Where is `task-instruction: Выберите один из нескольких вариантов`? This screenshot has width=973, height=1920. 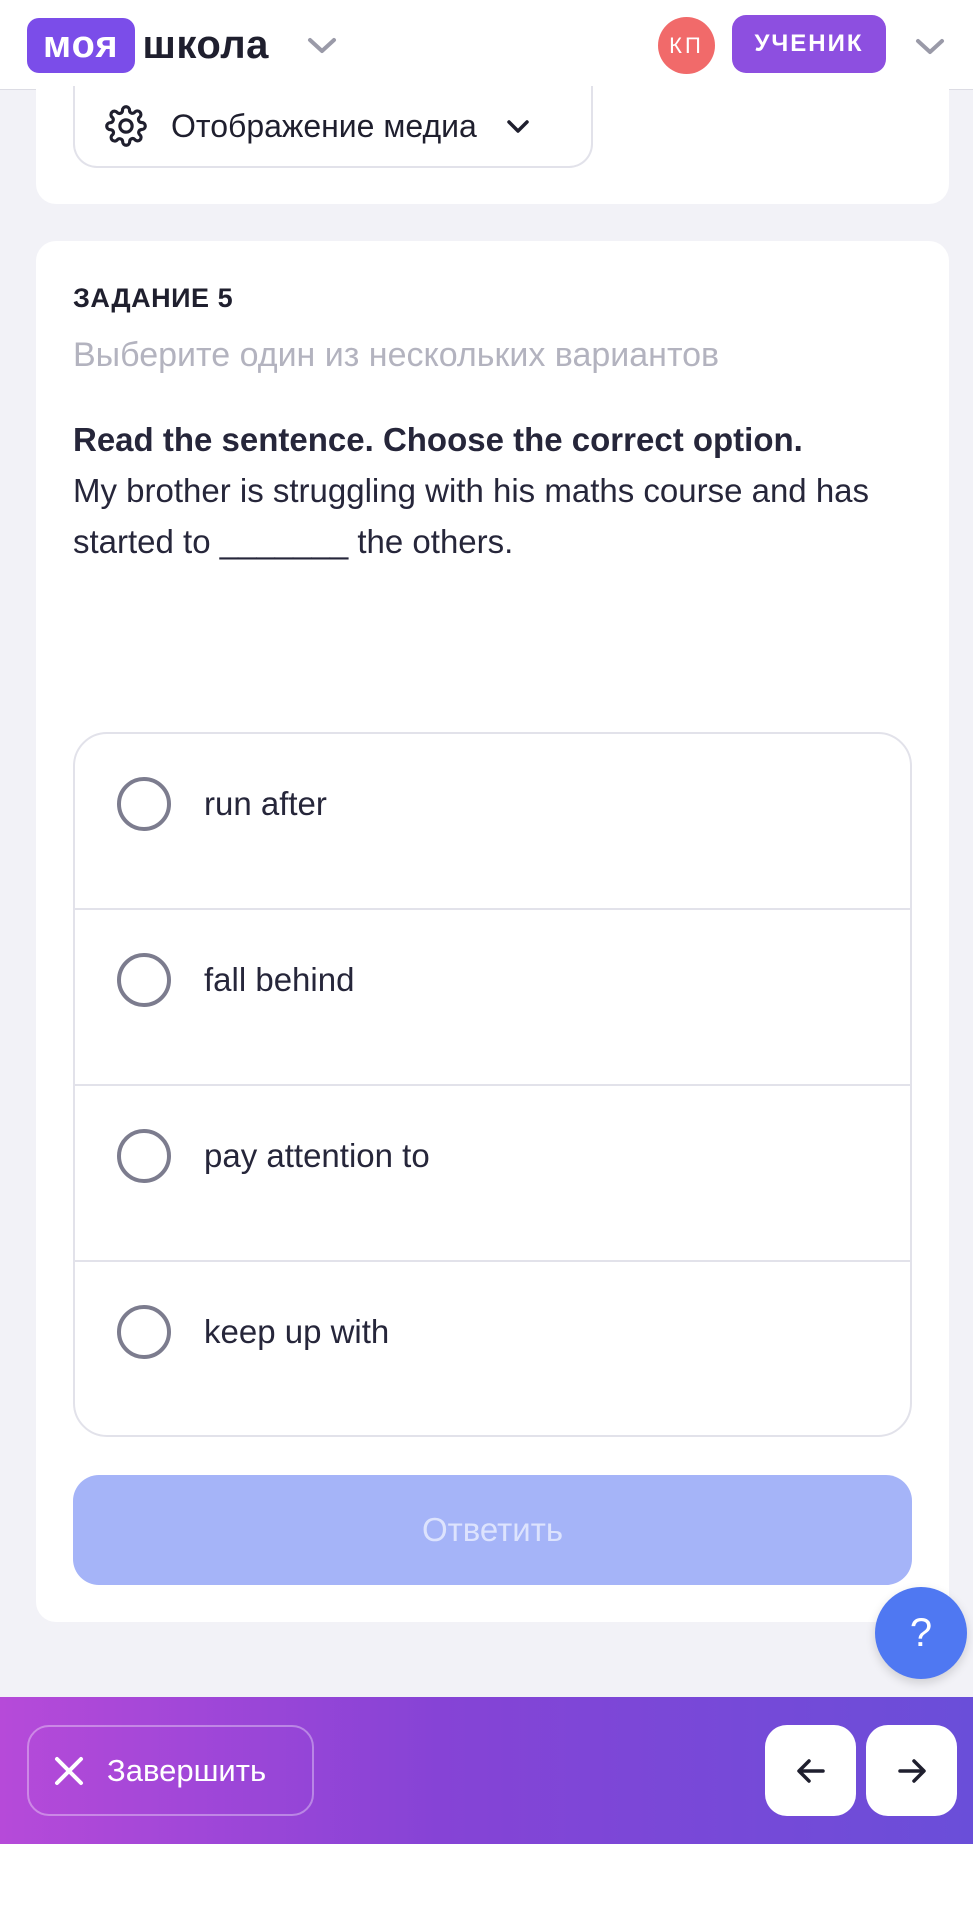 task-instruction: Выберите один из нескольких вариантов is located at coordinates (396, 355).